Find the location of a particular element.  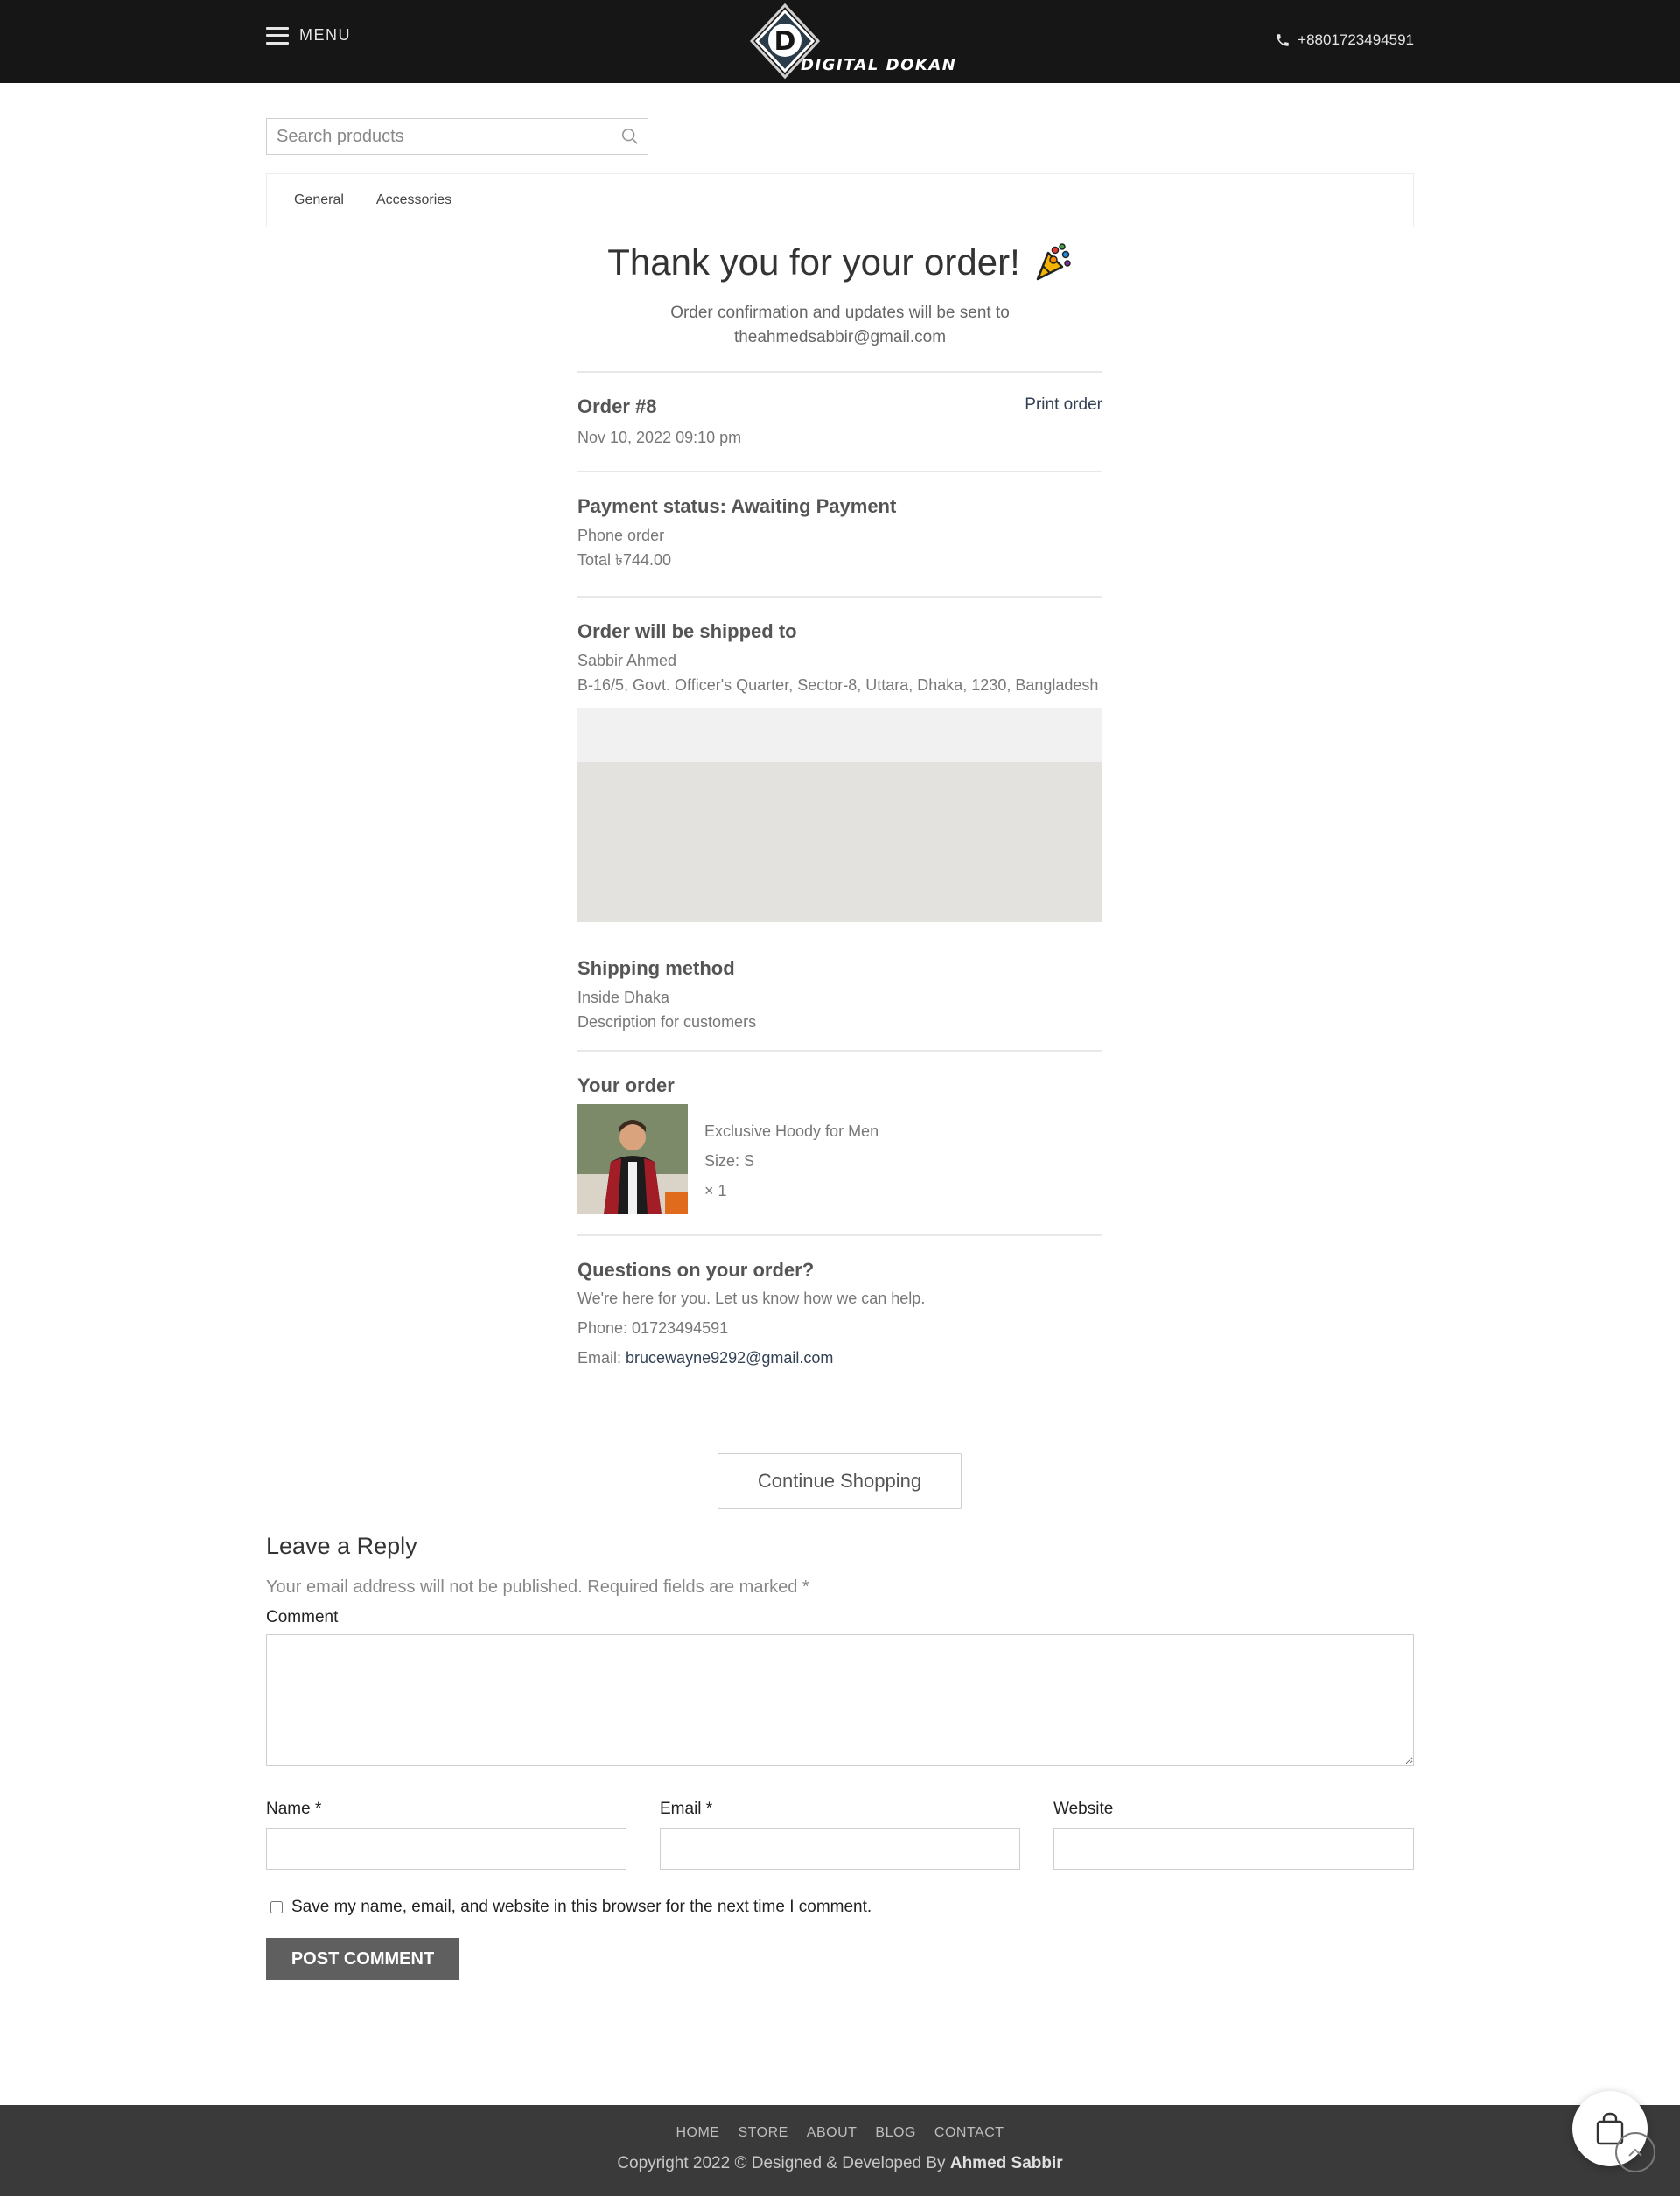

category-general: General is located at coordinates (319, 200).